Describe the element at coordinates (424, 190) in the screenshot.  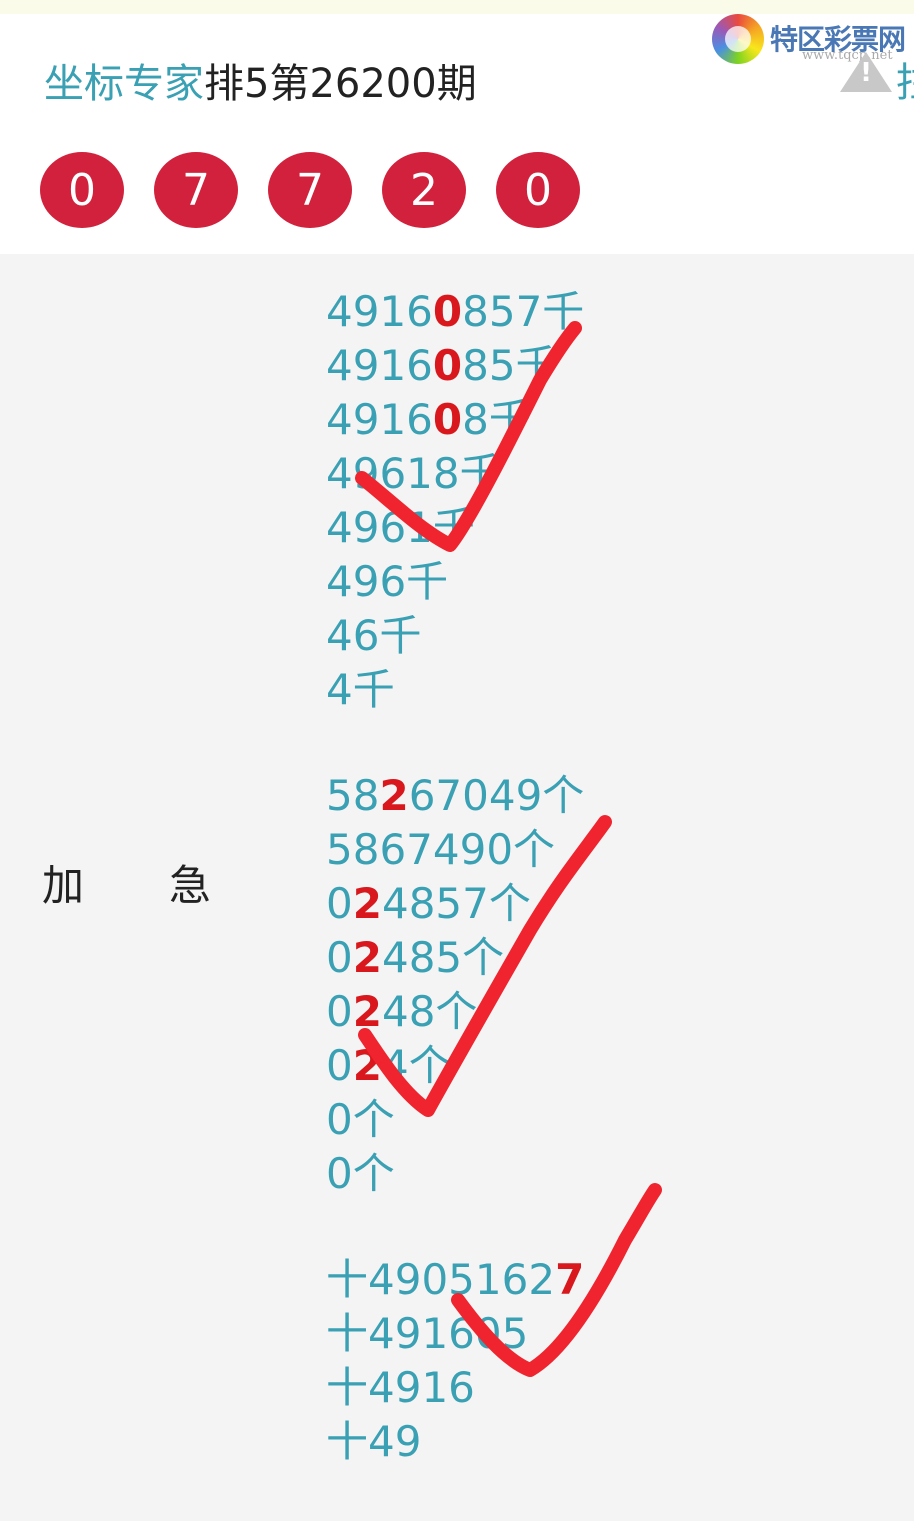
I see `number-ball: 2` at that location.